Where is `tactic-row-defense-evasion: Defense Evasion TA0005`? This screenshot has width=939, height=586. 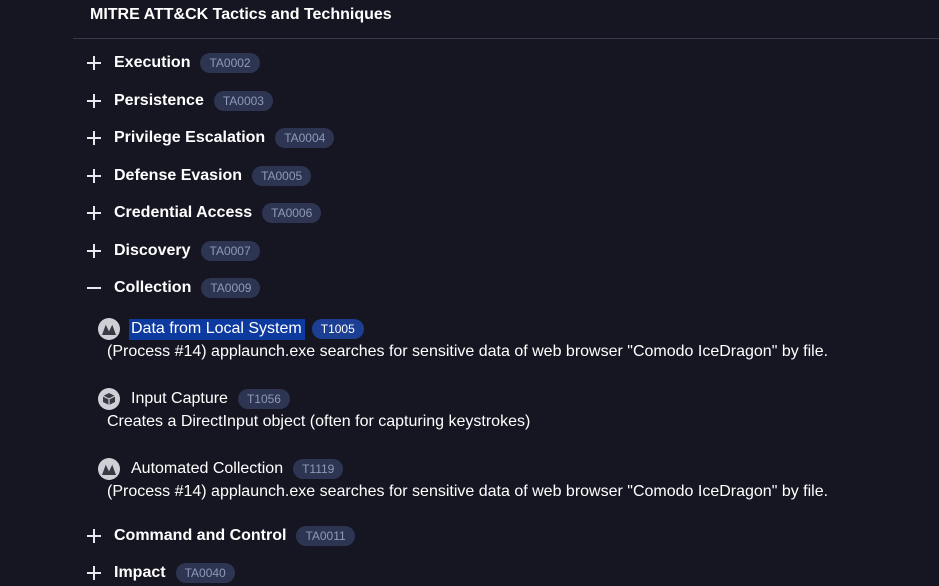
tactic-row-defense-evasion: Defense Evasion TA0005 is located at coordinates (199, 176).